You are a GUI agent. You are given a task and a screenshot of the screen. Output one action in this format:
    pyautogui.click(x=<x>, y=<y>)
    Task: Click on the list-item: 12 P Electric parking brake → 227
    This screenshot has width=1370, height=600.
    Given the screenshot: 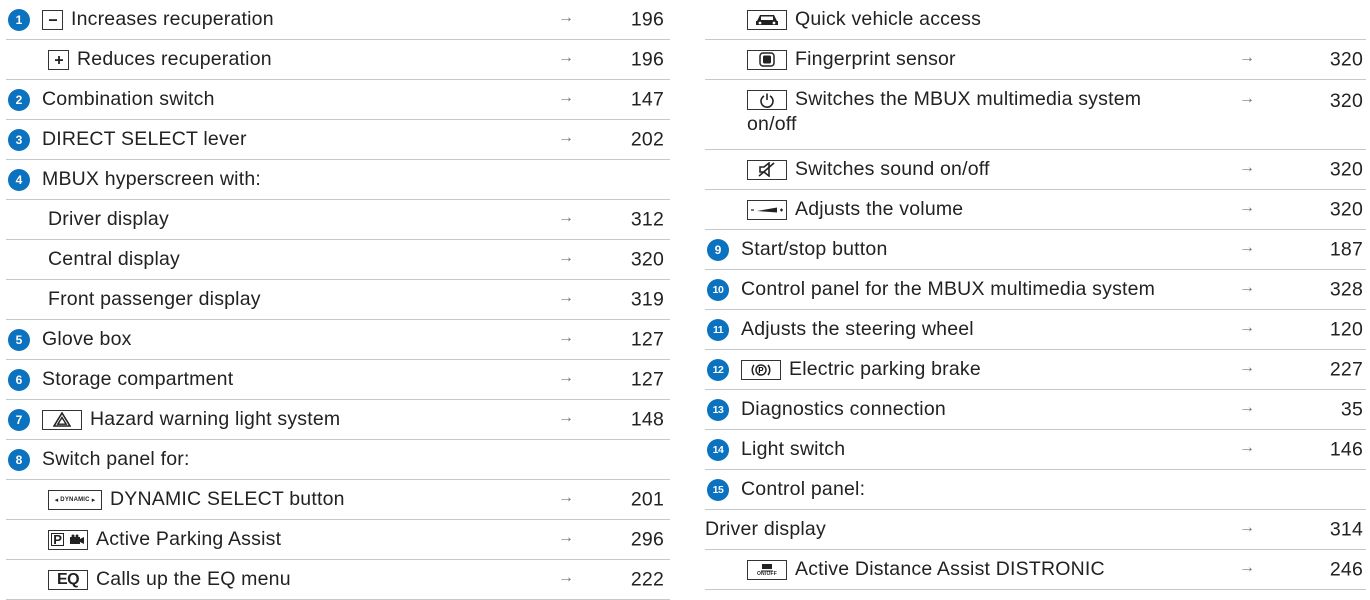 What is the action you would take?
    pyautogui.click(x=1035, y=370)
    